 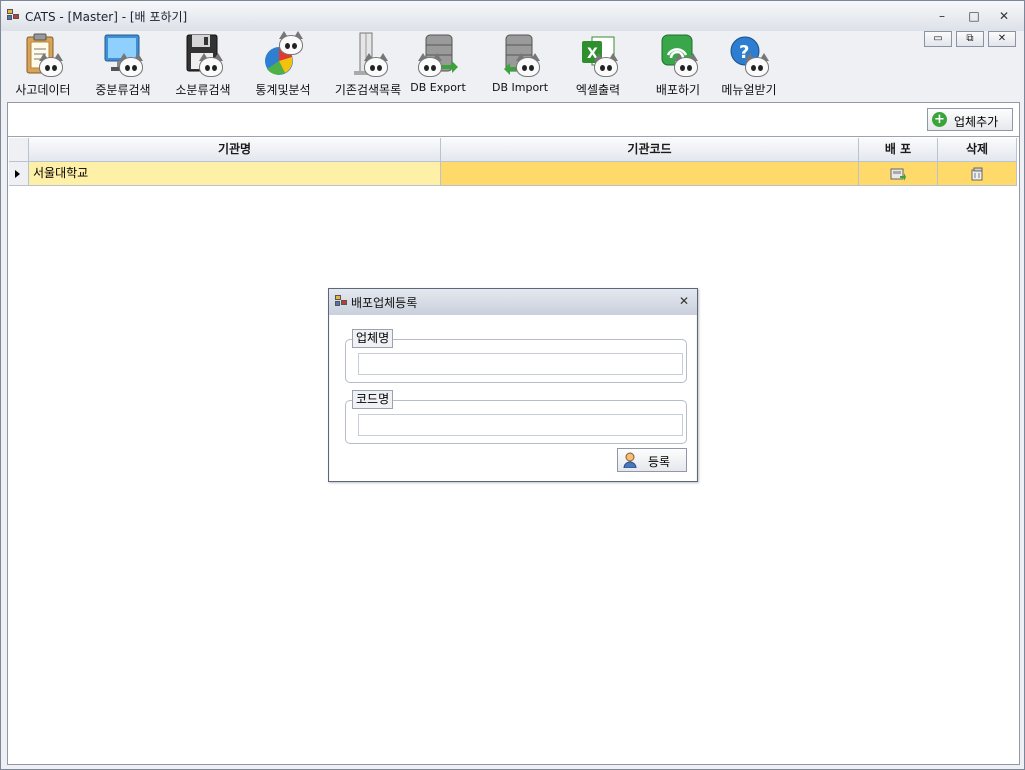 I want to click on help-cat-icon: ?, so click(x=749, y=55).